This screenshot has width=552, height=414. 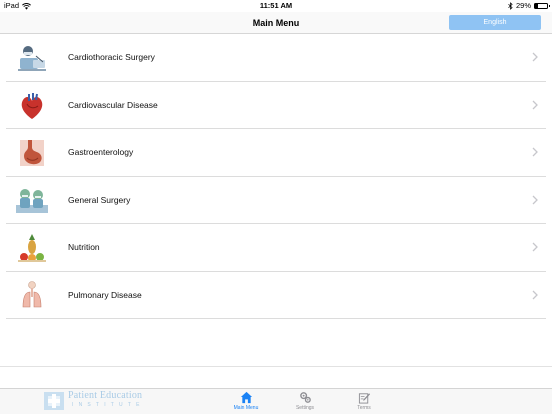 I want to click on menu-item-gastroenterology: Gastroenterology, so click(x=276, y=153).